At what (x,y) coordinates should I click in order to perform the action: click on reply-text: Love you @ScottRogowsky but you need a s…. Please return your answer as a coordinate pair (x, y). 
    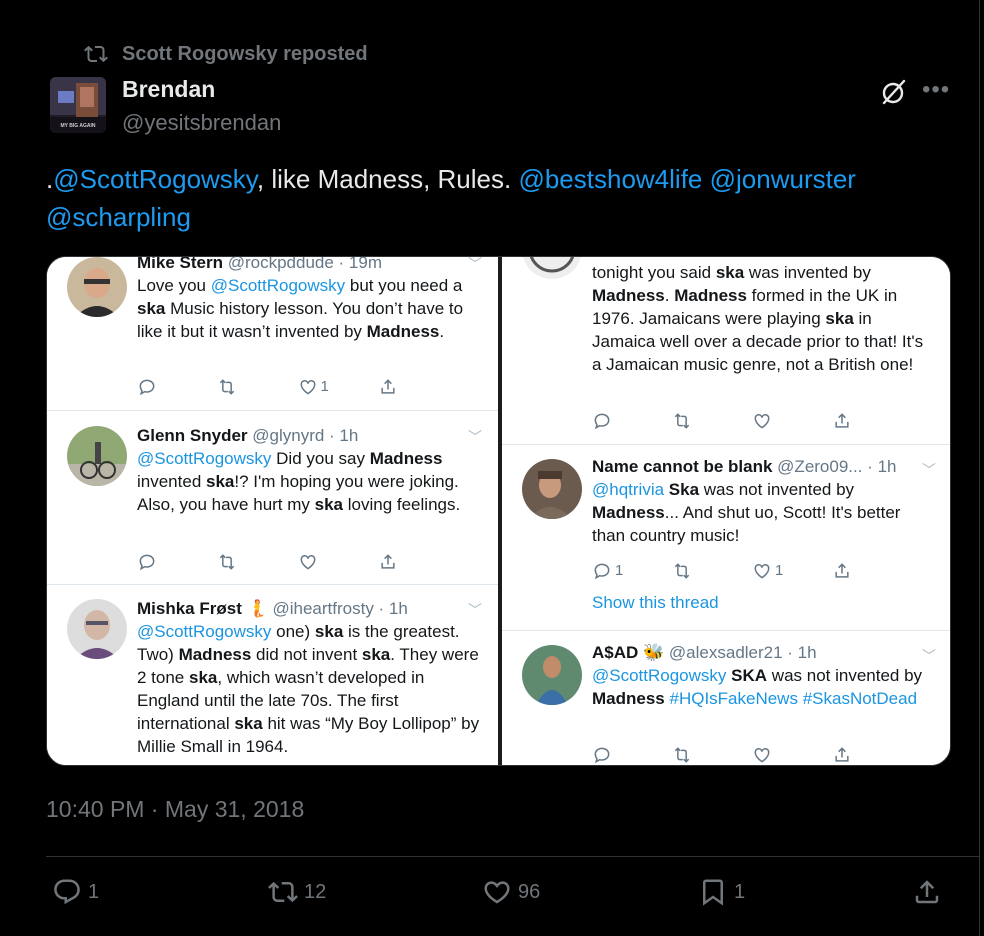
    Looking at the image, I should click on (300, 308).